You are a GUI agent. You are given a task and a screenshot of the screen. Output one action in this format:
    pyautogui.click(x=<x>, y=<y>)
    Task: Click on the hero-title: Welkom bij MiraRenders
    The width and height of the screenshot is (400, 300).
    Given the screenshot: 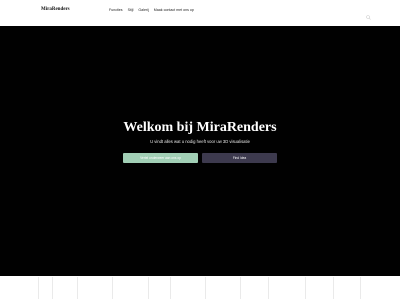 What is the action you would take?
    pyautogui.click(x=200, y=127)
    